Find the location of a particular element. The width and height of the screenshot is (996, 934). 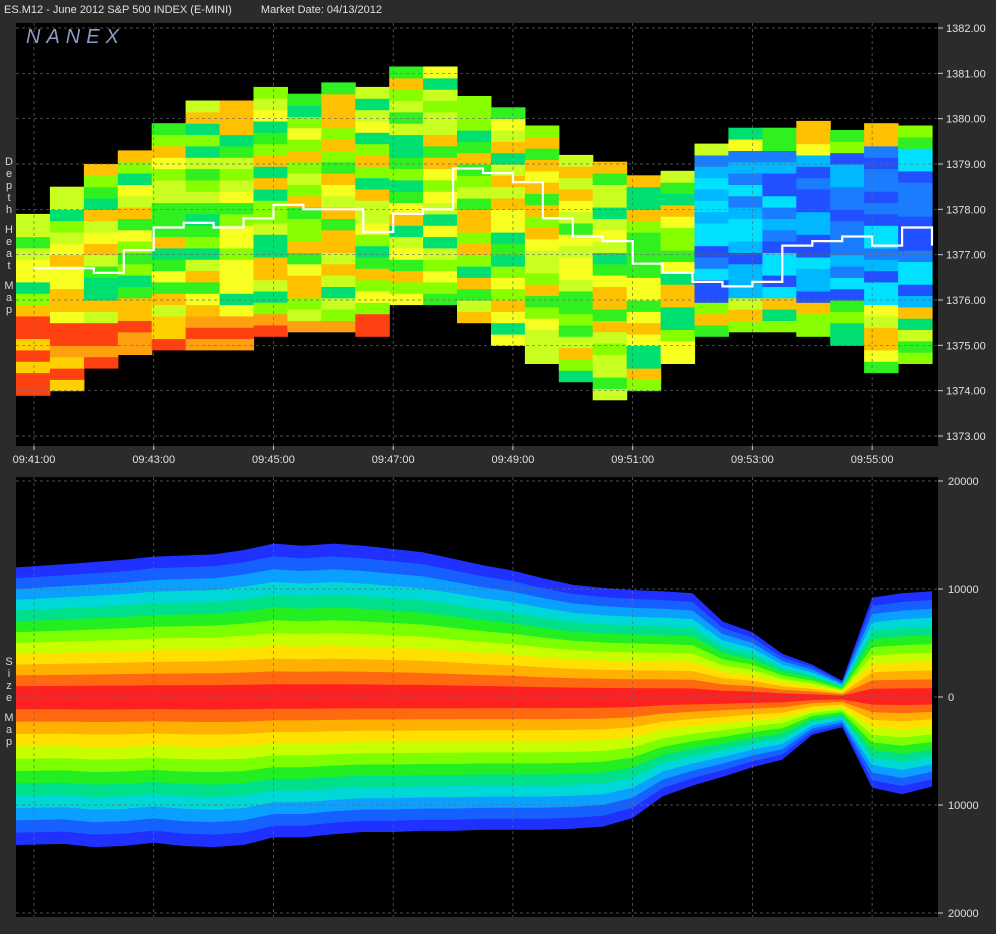

side-label-letter: a is located at coordinates (9, 298).